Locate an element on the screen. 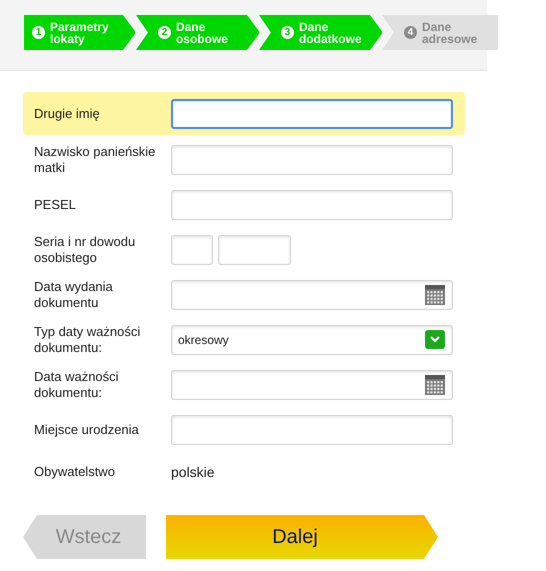 This screenshot has width=546, height=571. step-label: Dane dodatkowe is located at coordinates (330, 32).